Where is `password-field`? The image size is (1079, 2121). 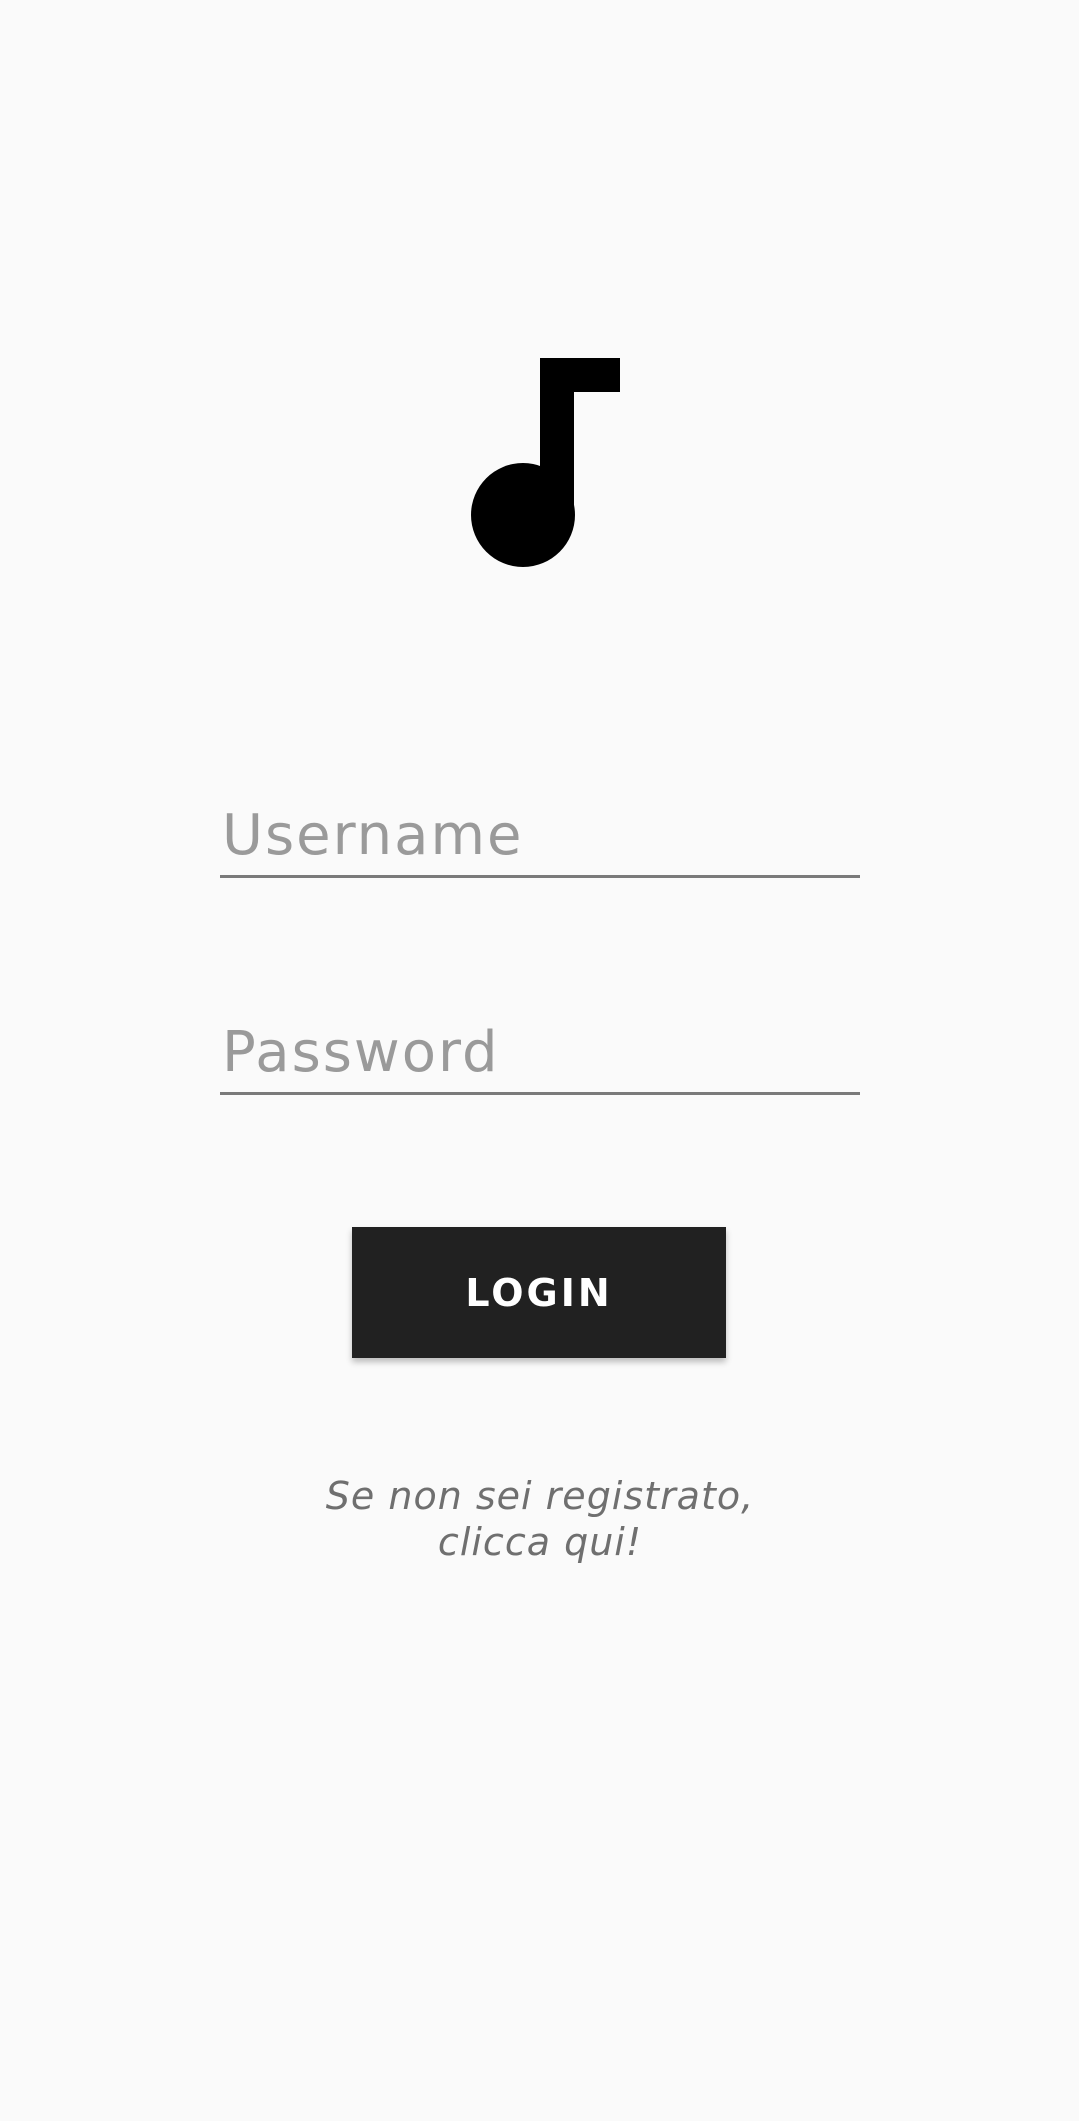
password-field is located at coordinates (540, 1055).